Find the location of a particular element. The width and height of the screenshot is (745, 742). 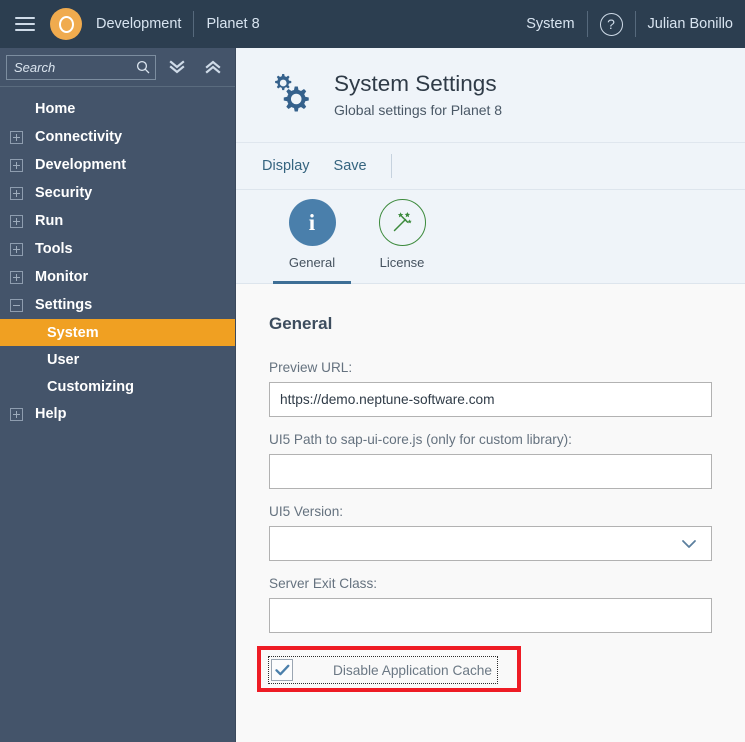

ui5-path-input is located at coordinates (490, 471).